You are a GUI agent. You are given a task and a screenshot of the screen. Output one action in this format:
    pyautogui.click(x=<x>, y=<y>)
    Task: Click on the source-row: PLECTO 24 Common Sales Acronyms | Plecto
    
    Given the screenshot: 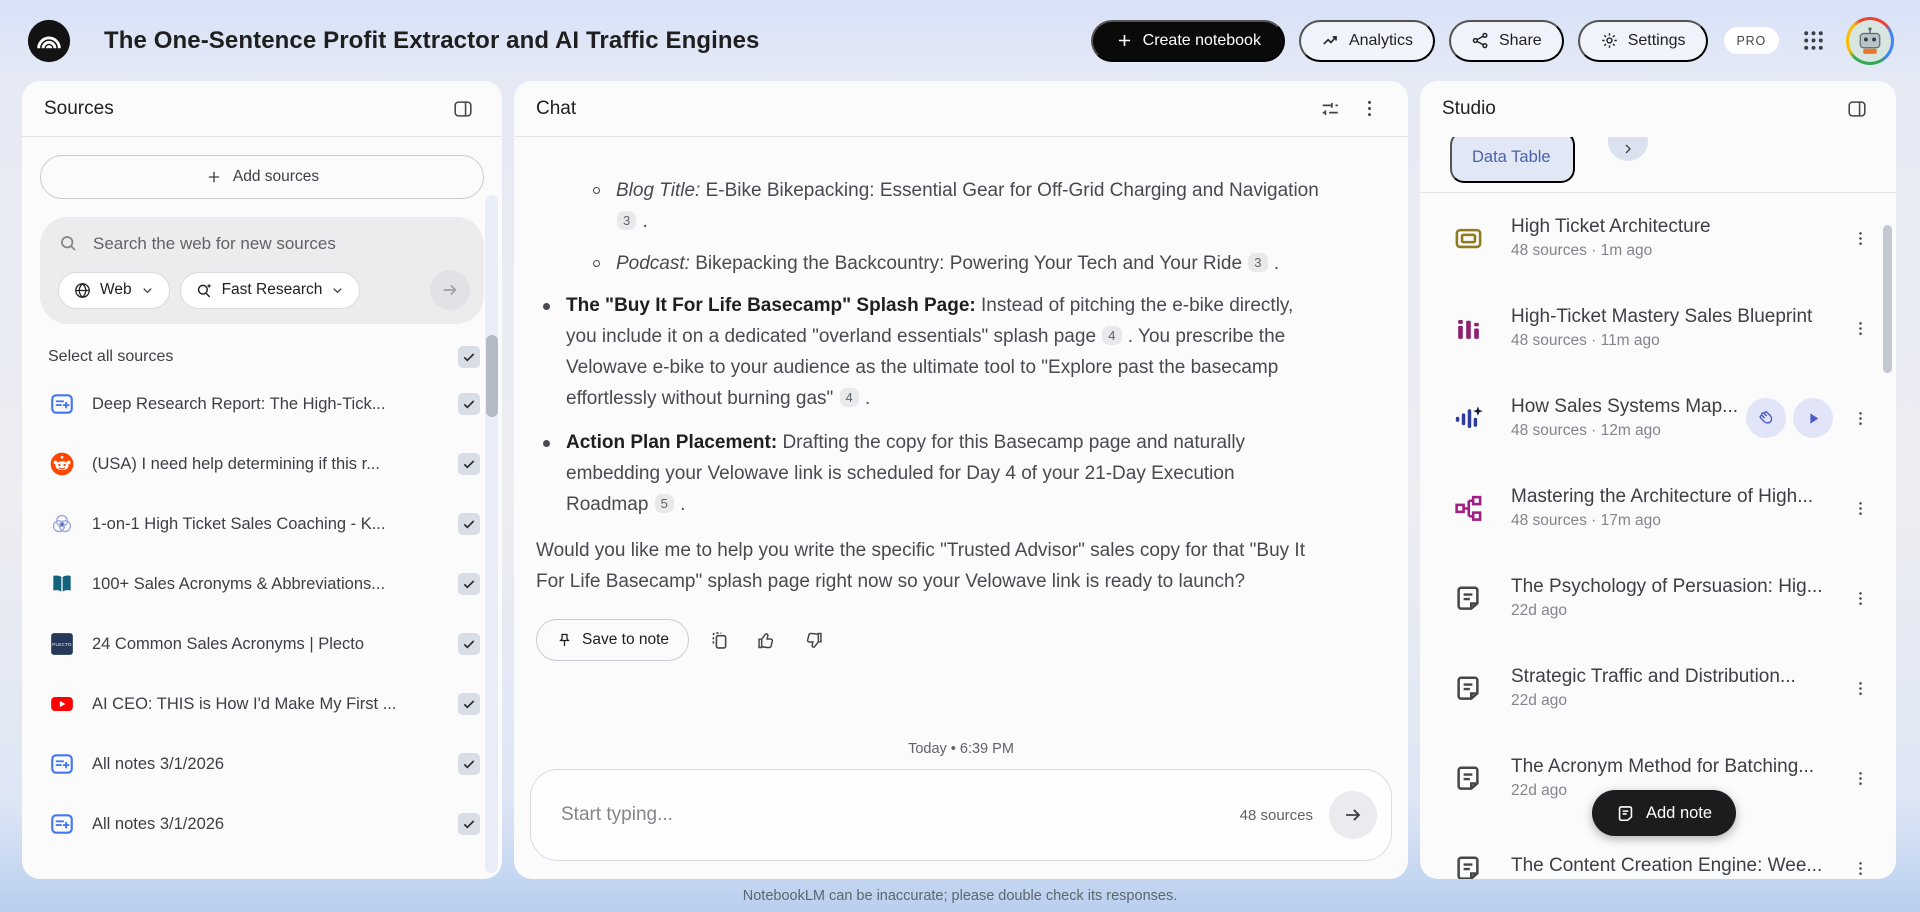 What is the action you would take?
    pyautogui.click(x=262, y=644)
    